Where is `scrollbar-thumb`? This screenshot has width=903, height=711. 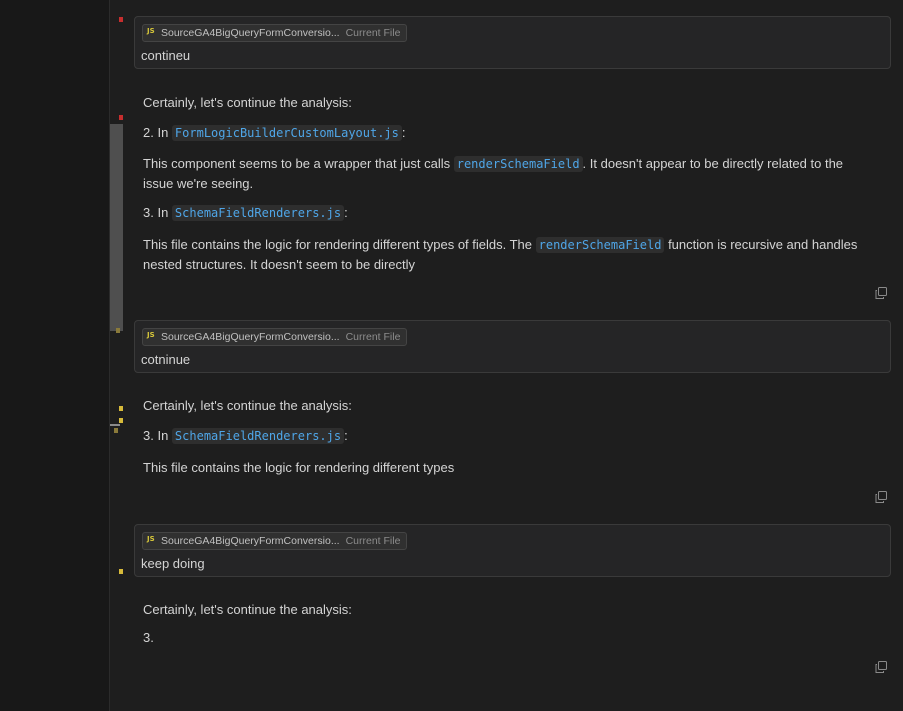
scrollbar-thumb is located at coordinates (116, 227).